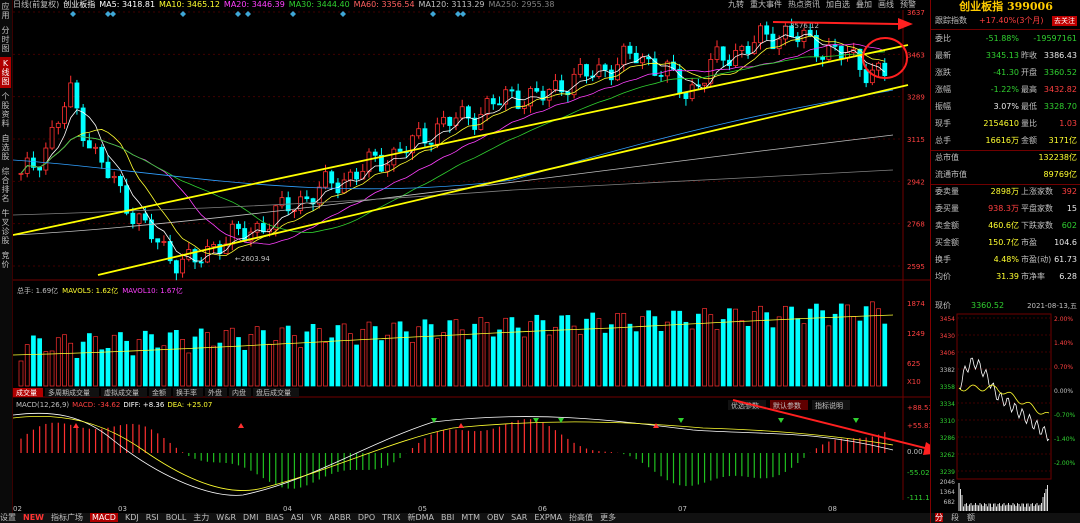 The width and height of the screenshot is (1080, 523). I want to click on quote-label: 买金额, so click(947, 242).